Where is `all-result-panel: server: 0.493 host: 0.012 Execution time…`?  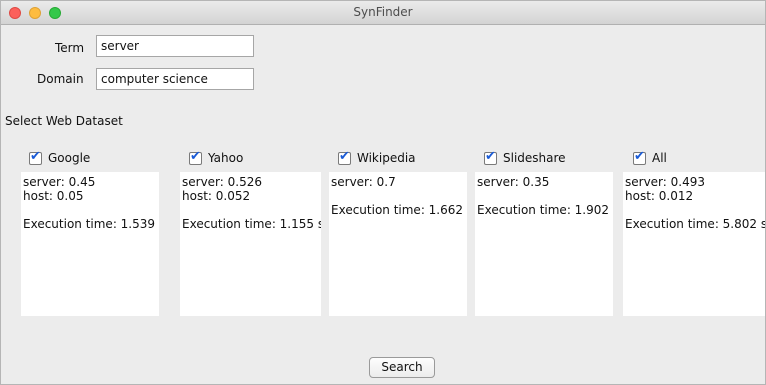 all-result-panel: server: 0.493 host: 0.012 Execution time… is located at coordinates (694, 244).